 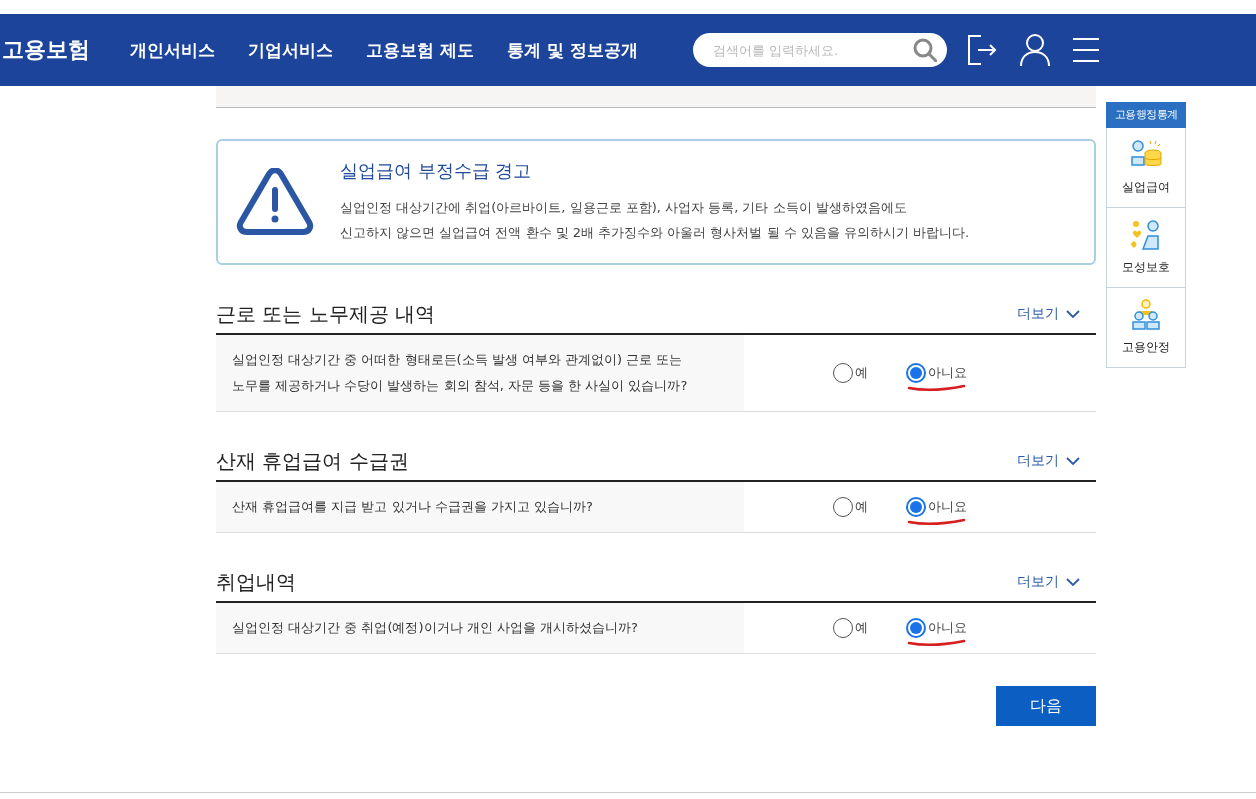 What do you see at coordinates (256, 582) in the screenshot?
I see `section-title: 취업내역` at bounding box center [256, 582].